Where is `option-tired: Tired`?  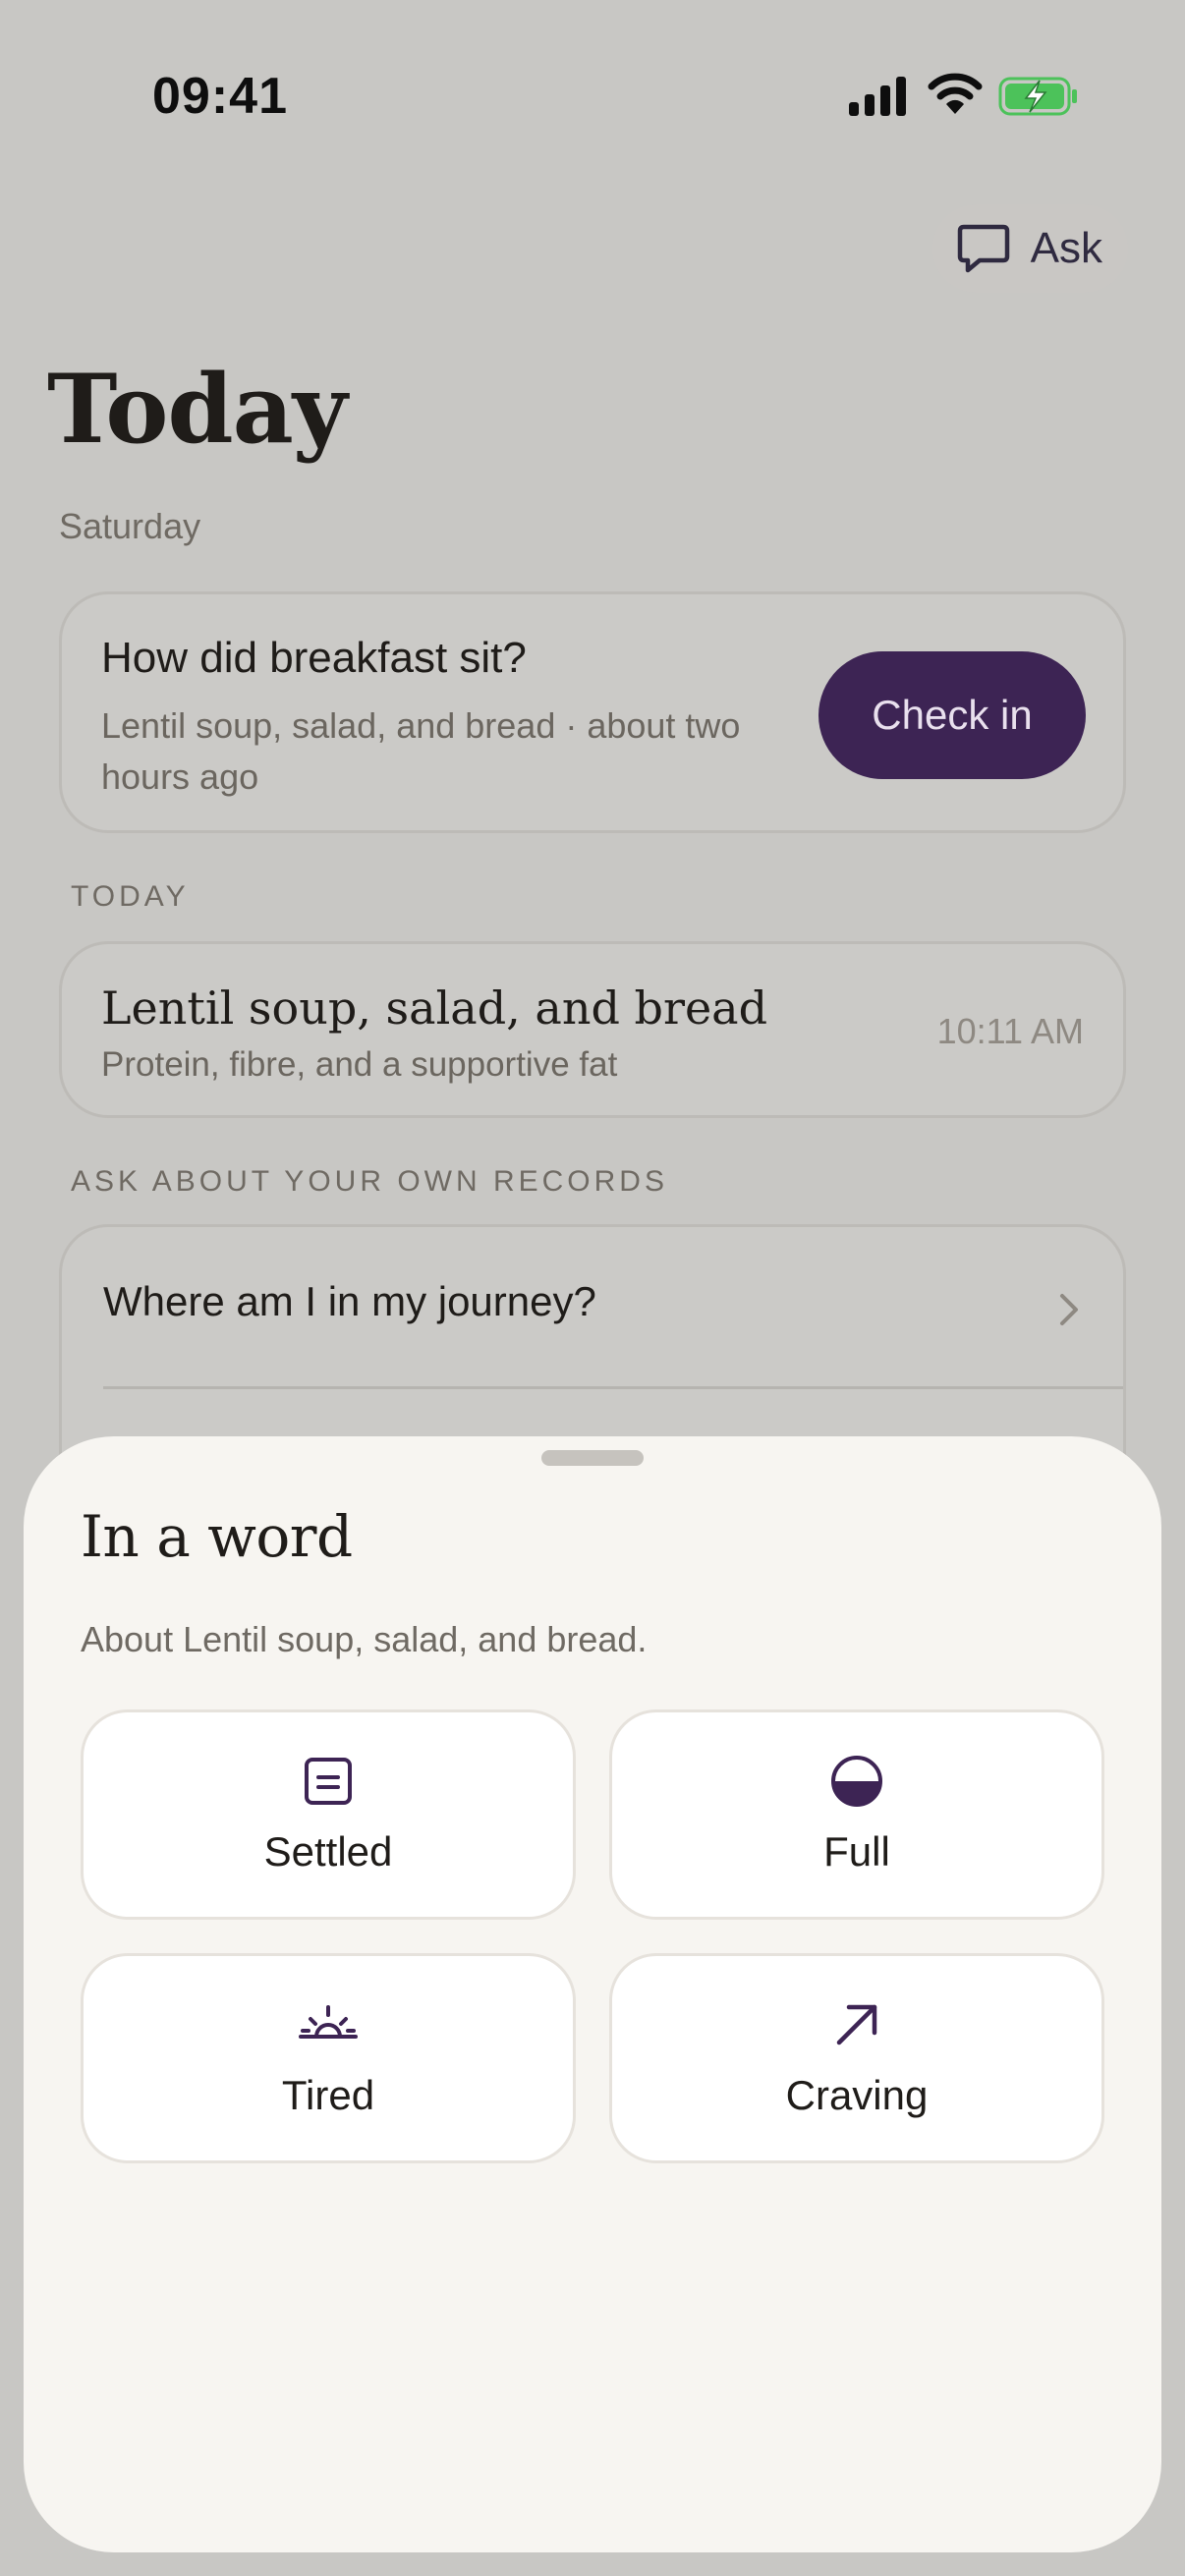 option-tired: Tired is located at coordinates (328, 2058).